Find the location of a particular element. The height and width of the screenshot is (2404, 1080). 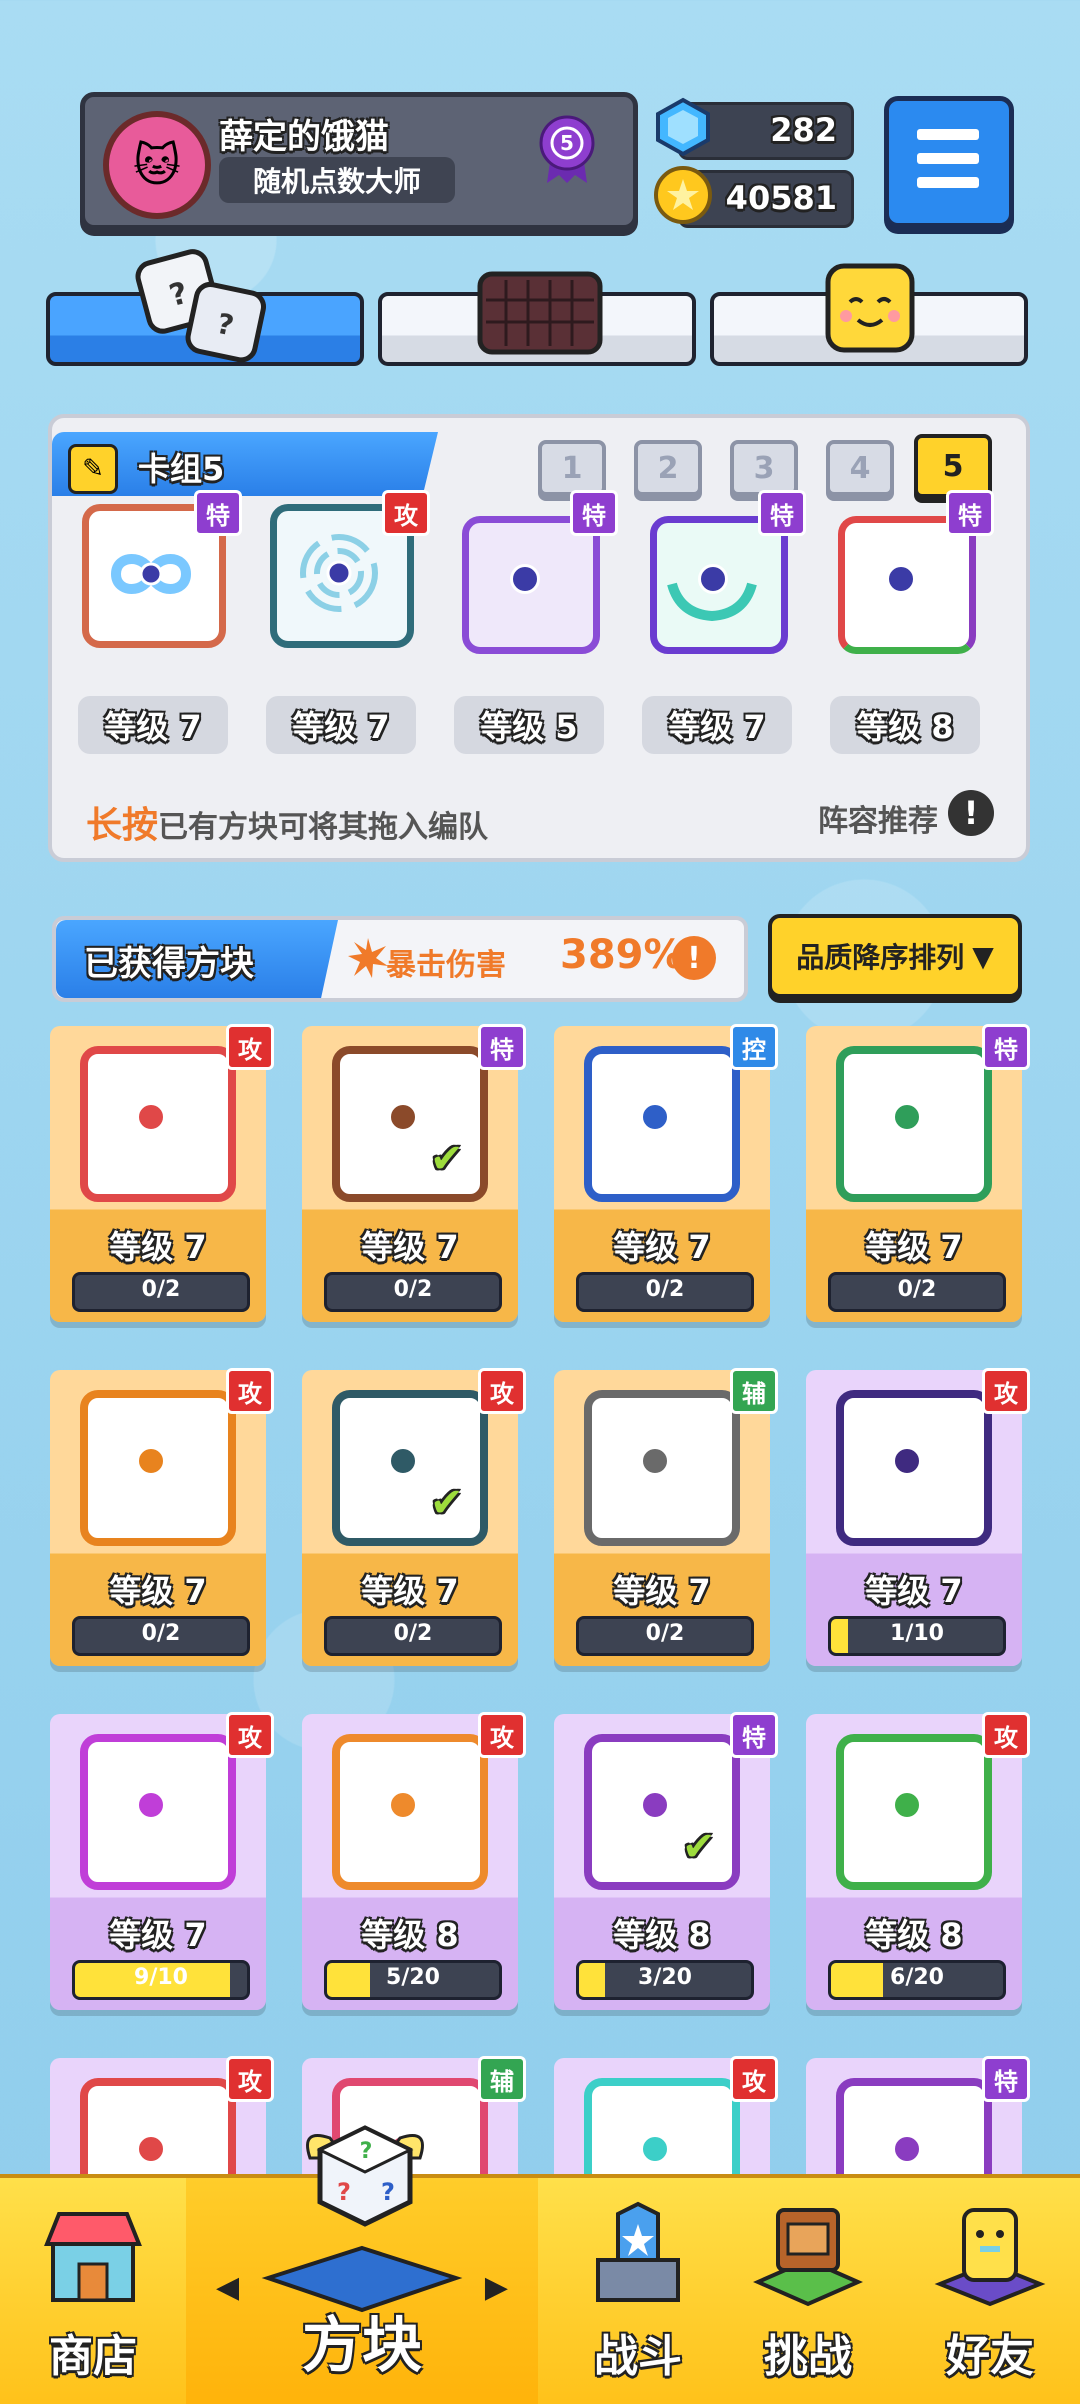

deck-slot-5: 特 is located at coordinates (911, 572).